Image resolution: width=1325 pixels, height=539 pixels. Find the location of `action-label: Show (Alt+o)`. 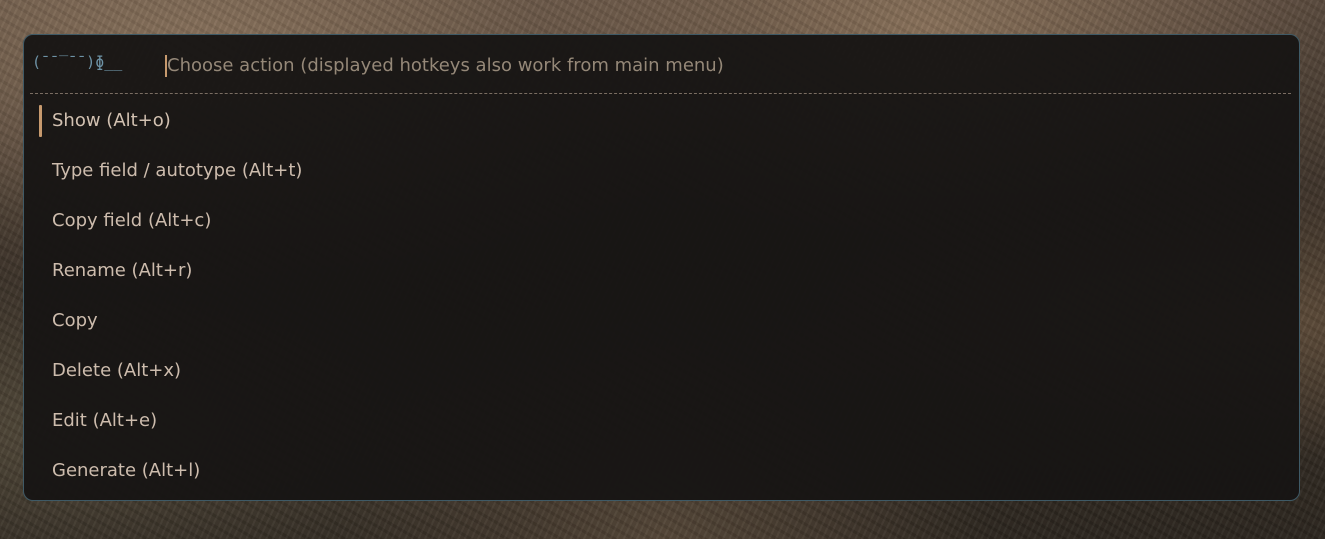

action-label: Show (Alt+o) is located at coordinates (111, 120).